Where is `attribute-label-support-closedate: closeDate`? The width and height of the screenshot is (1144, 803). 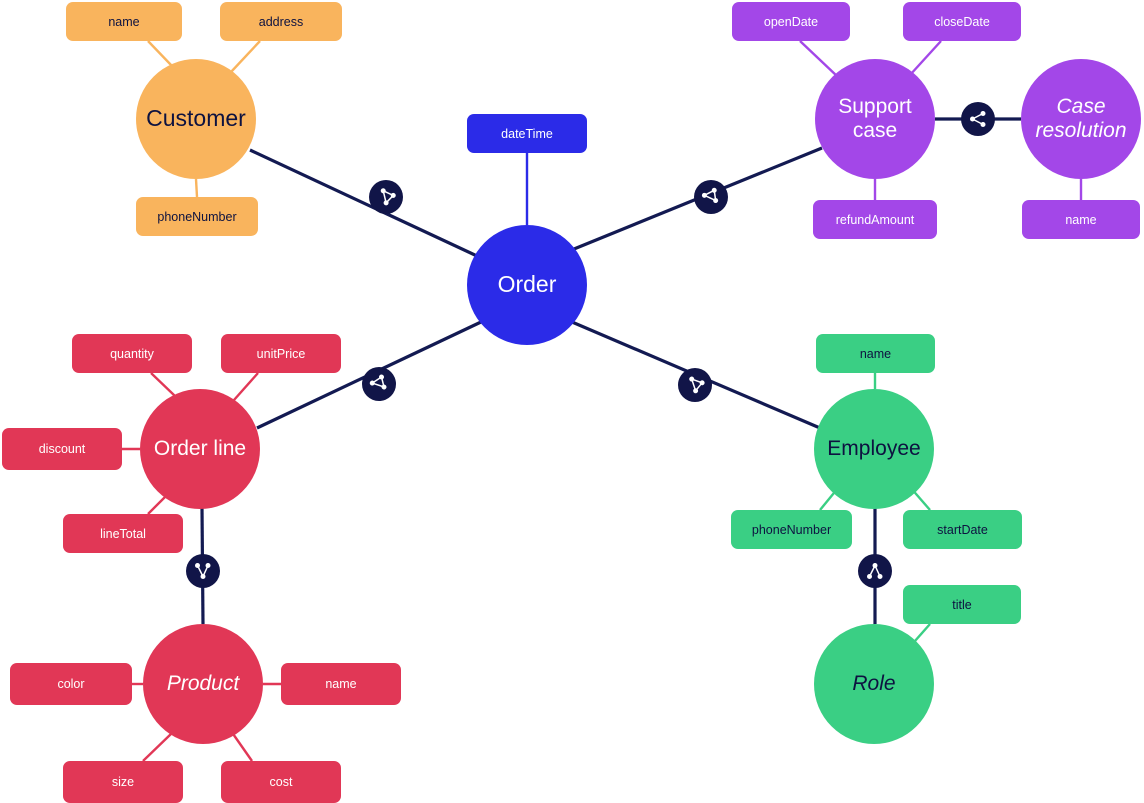 attribute-label-support-closedate: closeDate is located at coordinates (962, 21).